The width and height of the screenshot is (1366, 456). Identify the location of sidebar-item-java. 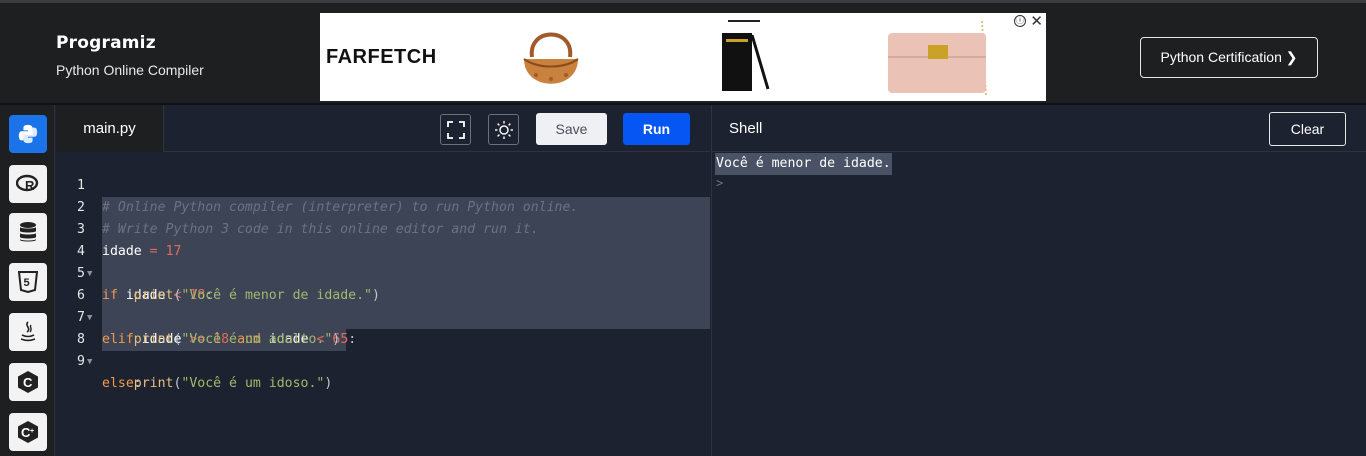
(28, 332).